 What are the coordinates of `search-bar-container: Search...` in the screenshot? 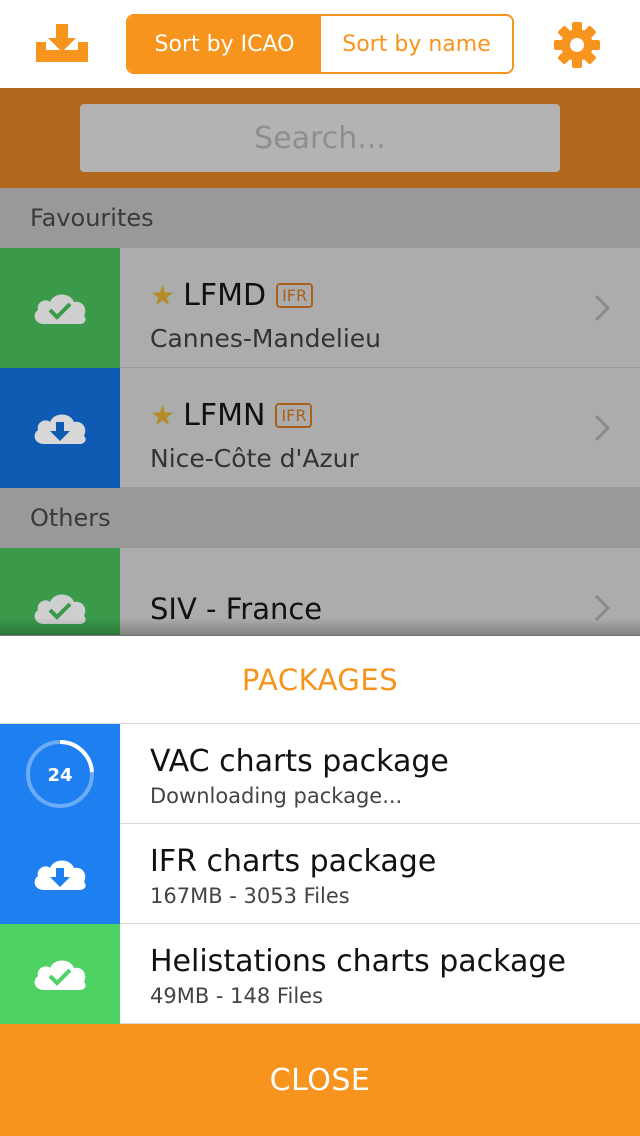 It's located at (320, 138).